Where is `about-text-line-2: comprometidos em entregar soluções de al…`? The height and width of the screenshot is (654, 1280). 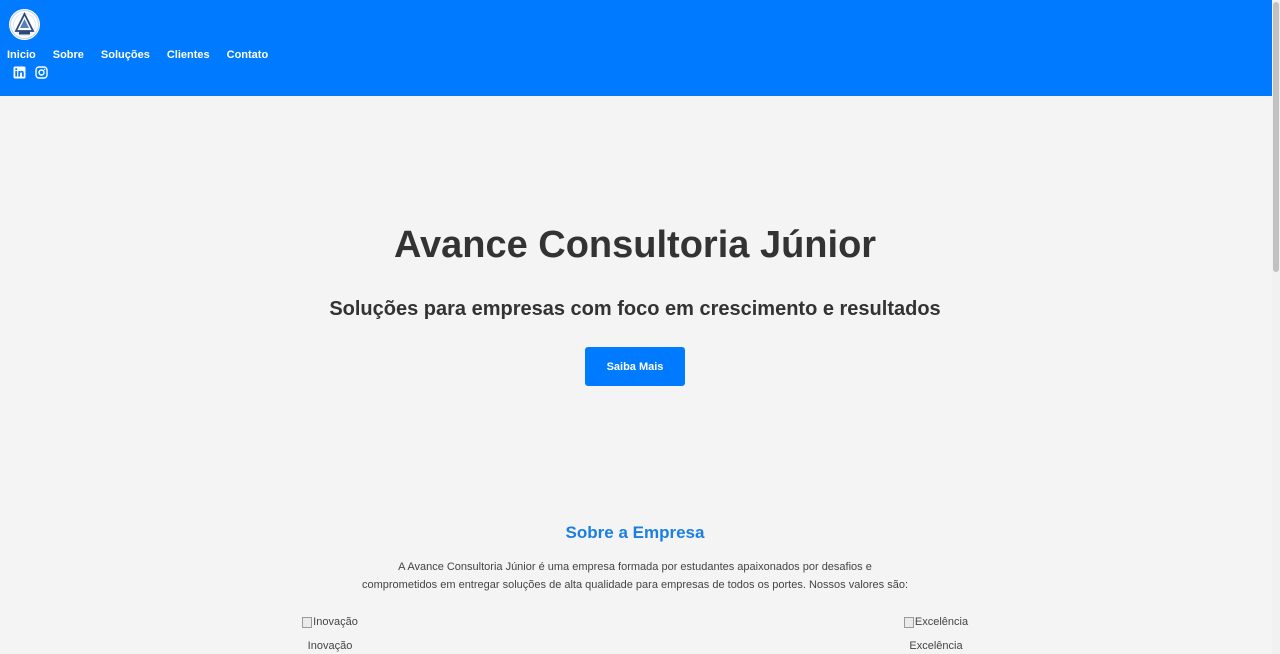 about-text-line-2: comprometidos em entregar soluções de al… is located at coordinates (635, 585).